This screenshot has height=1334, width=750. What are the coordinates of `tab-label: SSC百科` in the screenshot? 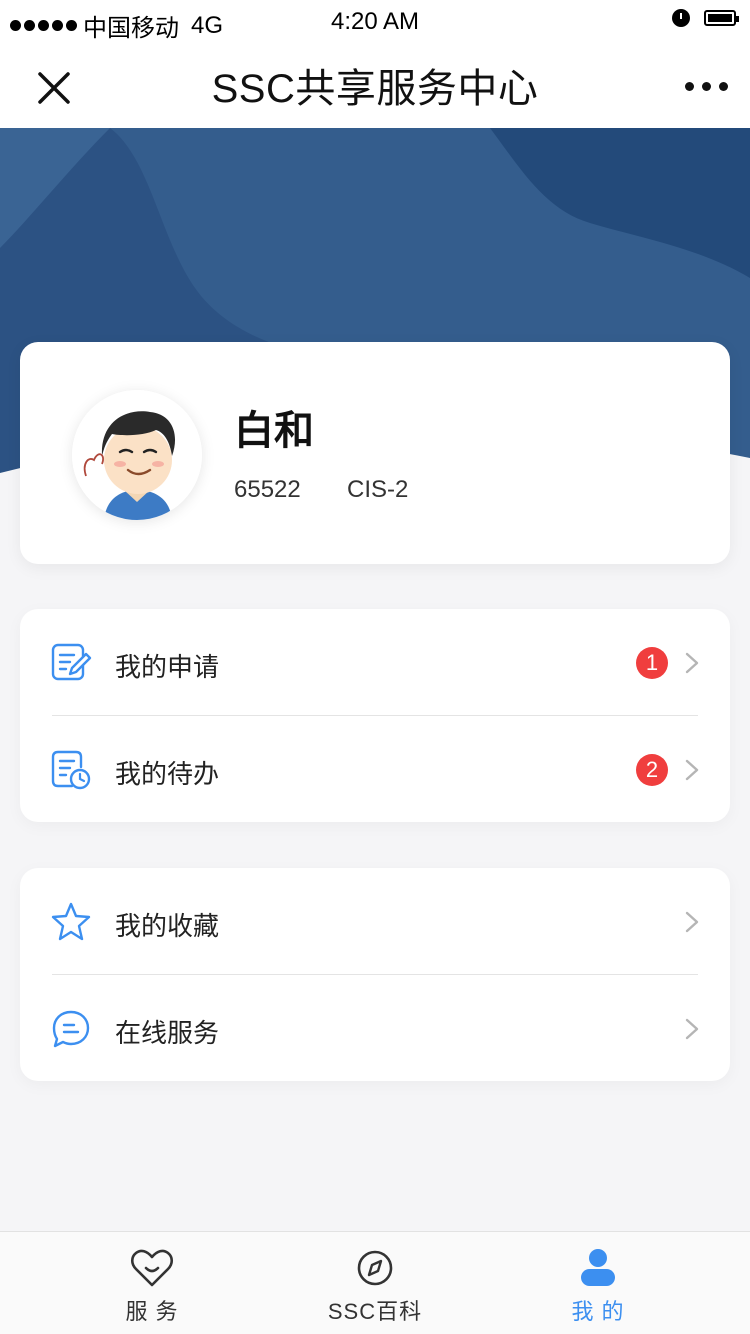 It's located at (375, 1311).